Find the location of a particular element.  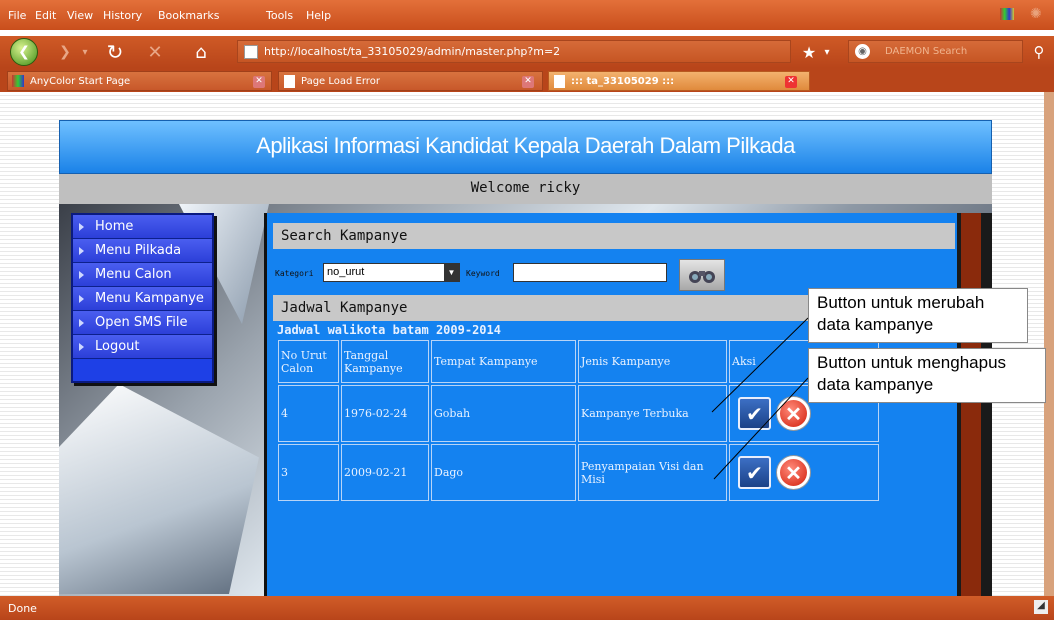

home-button: ⌂ is located at coordinates (201, 52).